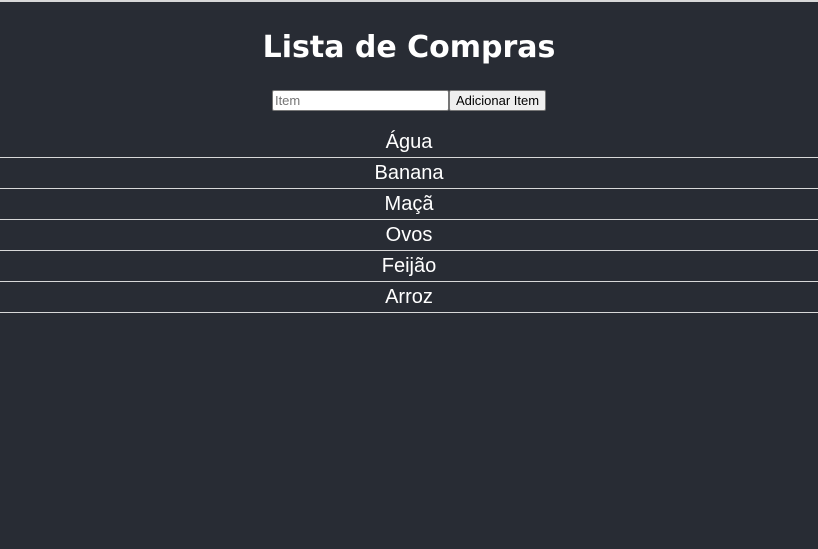 The image size is (818, 549). I want to click on list-item: Arroz, so click(409, 297).